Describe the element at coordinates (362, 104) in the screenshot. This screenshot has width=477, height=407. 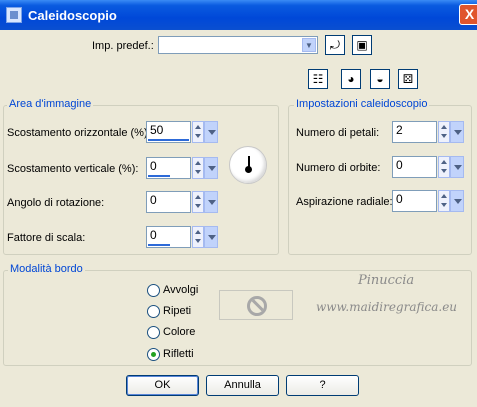
I see `kaleidoscope-settings-title: Impostazioni caleidoscopio` at that location.